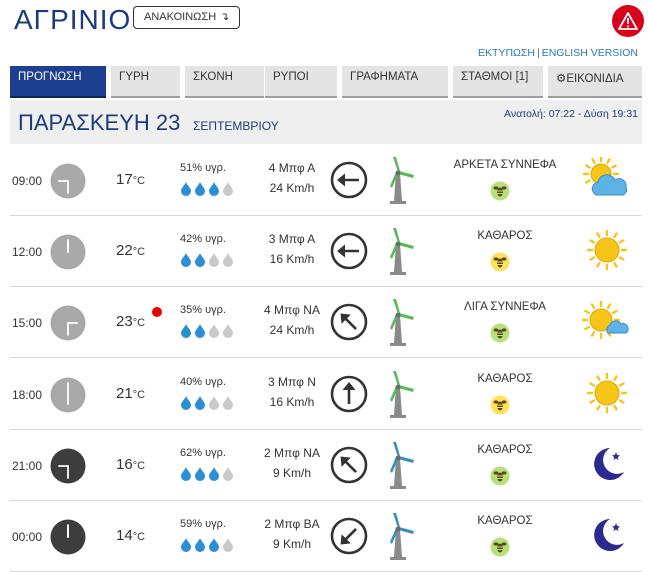 The width and height of the screenshot is (648, 572). What do you see at coordinates (130, 464) in the screenshot?
I see `row-temperature: 16°C` at bounding box center [130, 464].